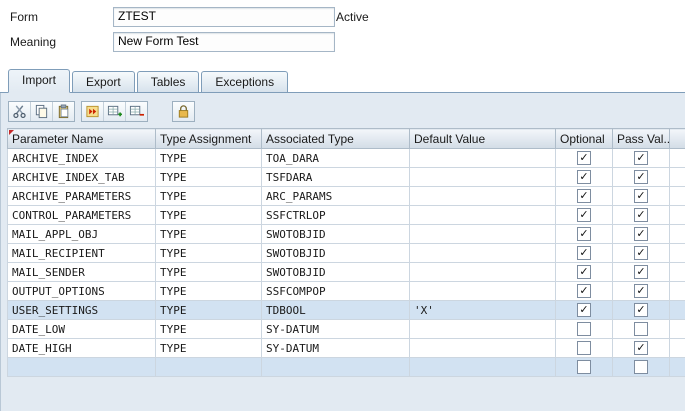 This screenshot has width=685, height=411. I want to click on toolbar-group, so click(114, 111).